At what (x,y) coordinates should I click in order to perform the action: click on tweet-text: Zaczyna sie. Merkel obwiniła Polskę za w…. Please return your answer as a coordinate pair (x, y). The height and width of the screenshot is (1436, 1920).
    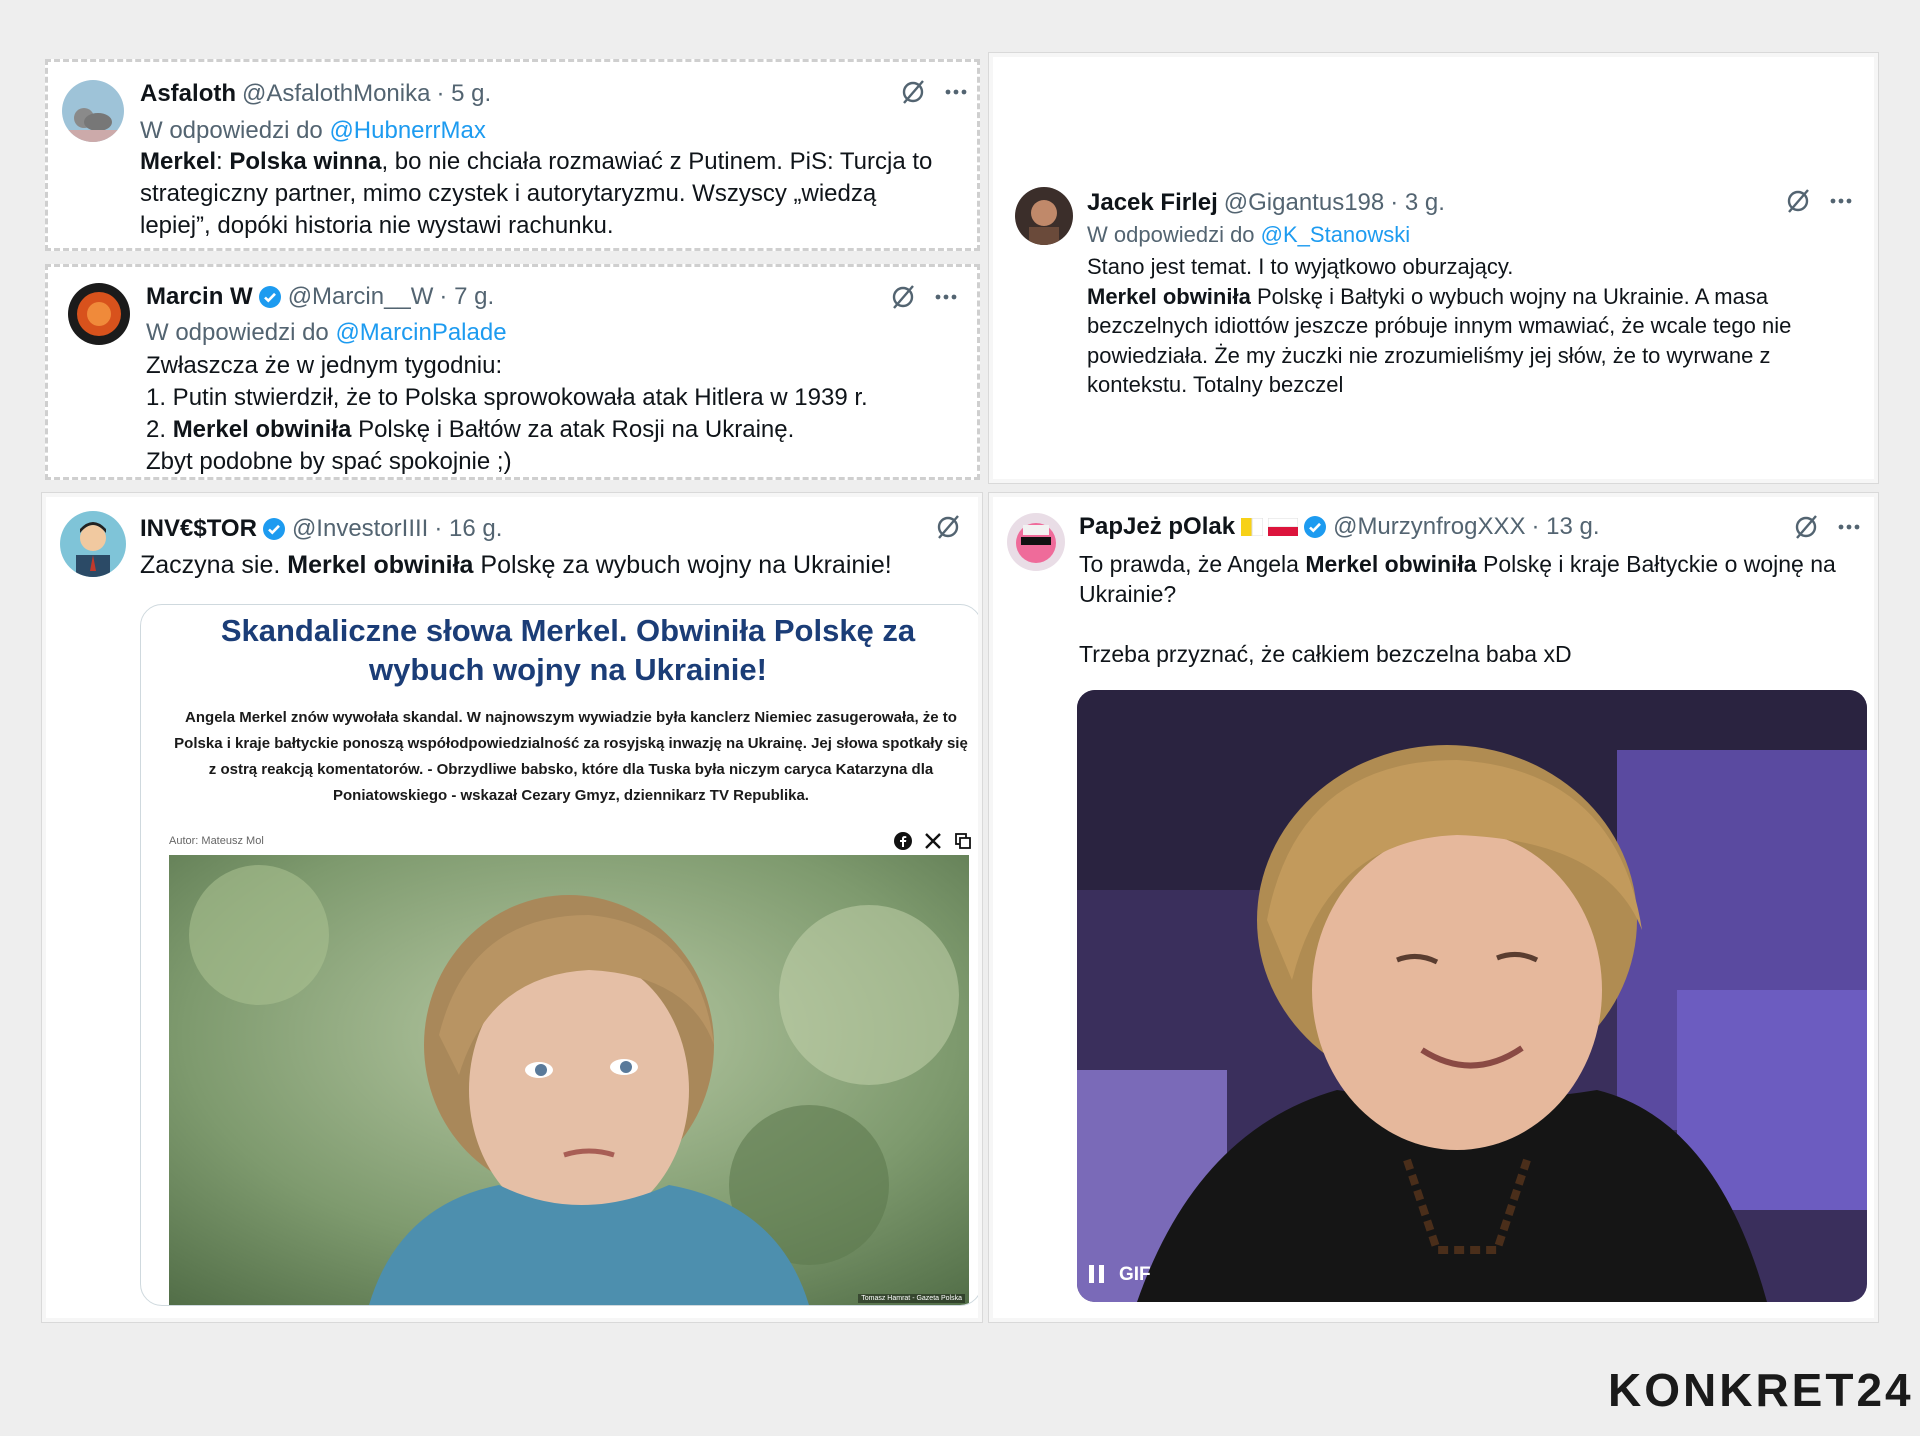
    Looking at the image, I should click on (516, 565).